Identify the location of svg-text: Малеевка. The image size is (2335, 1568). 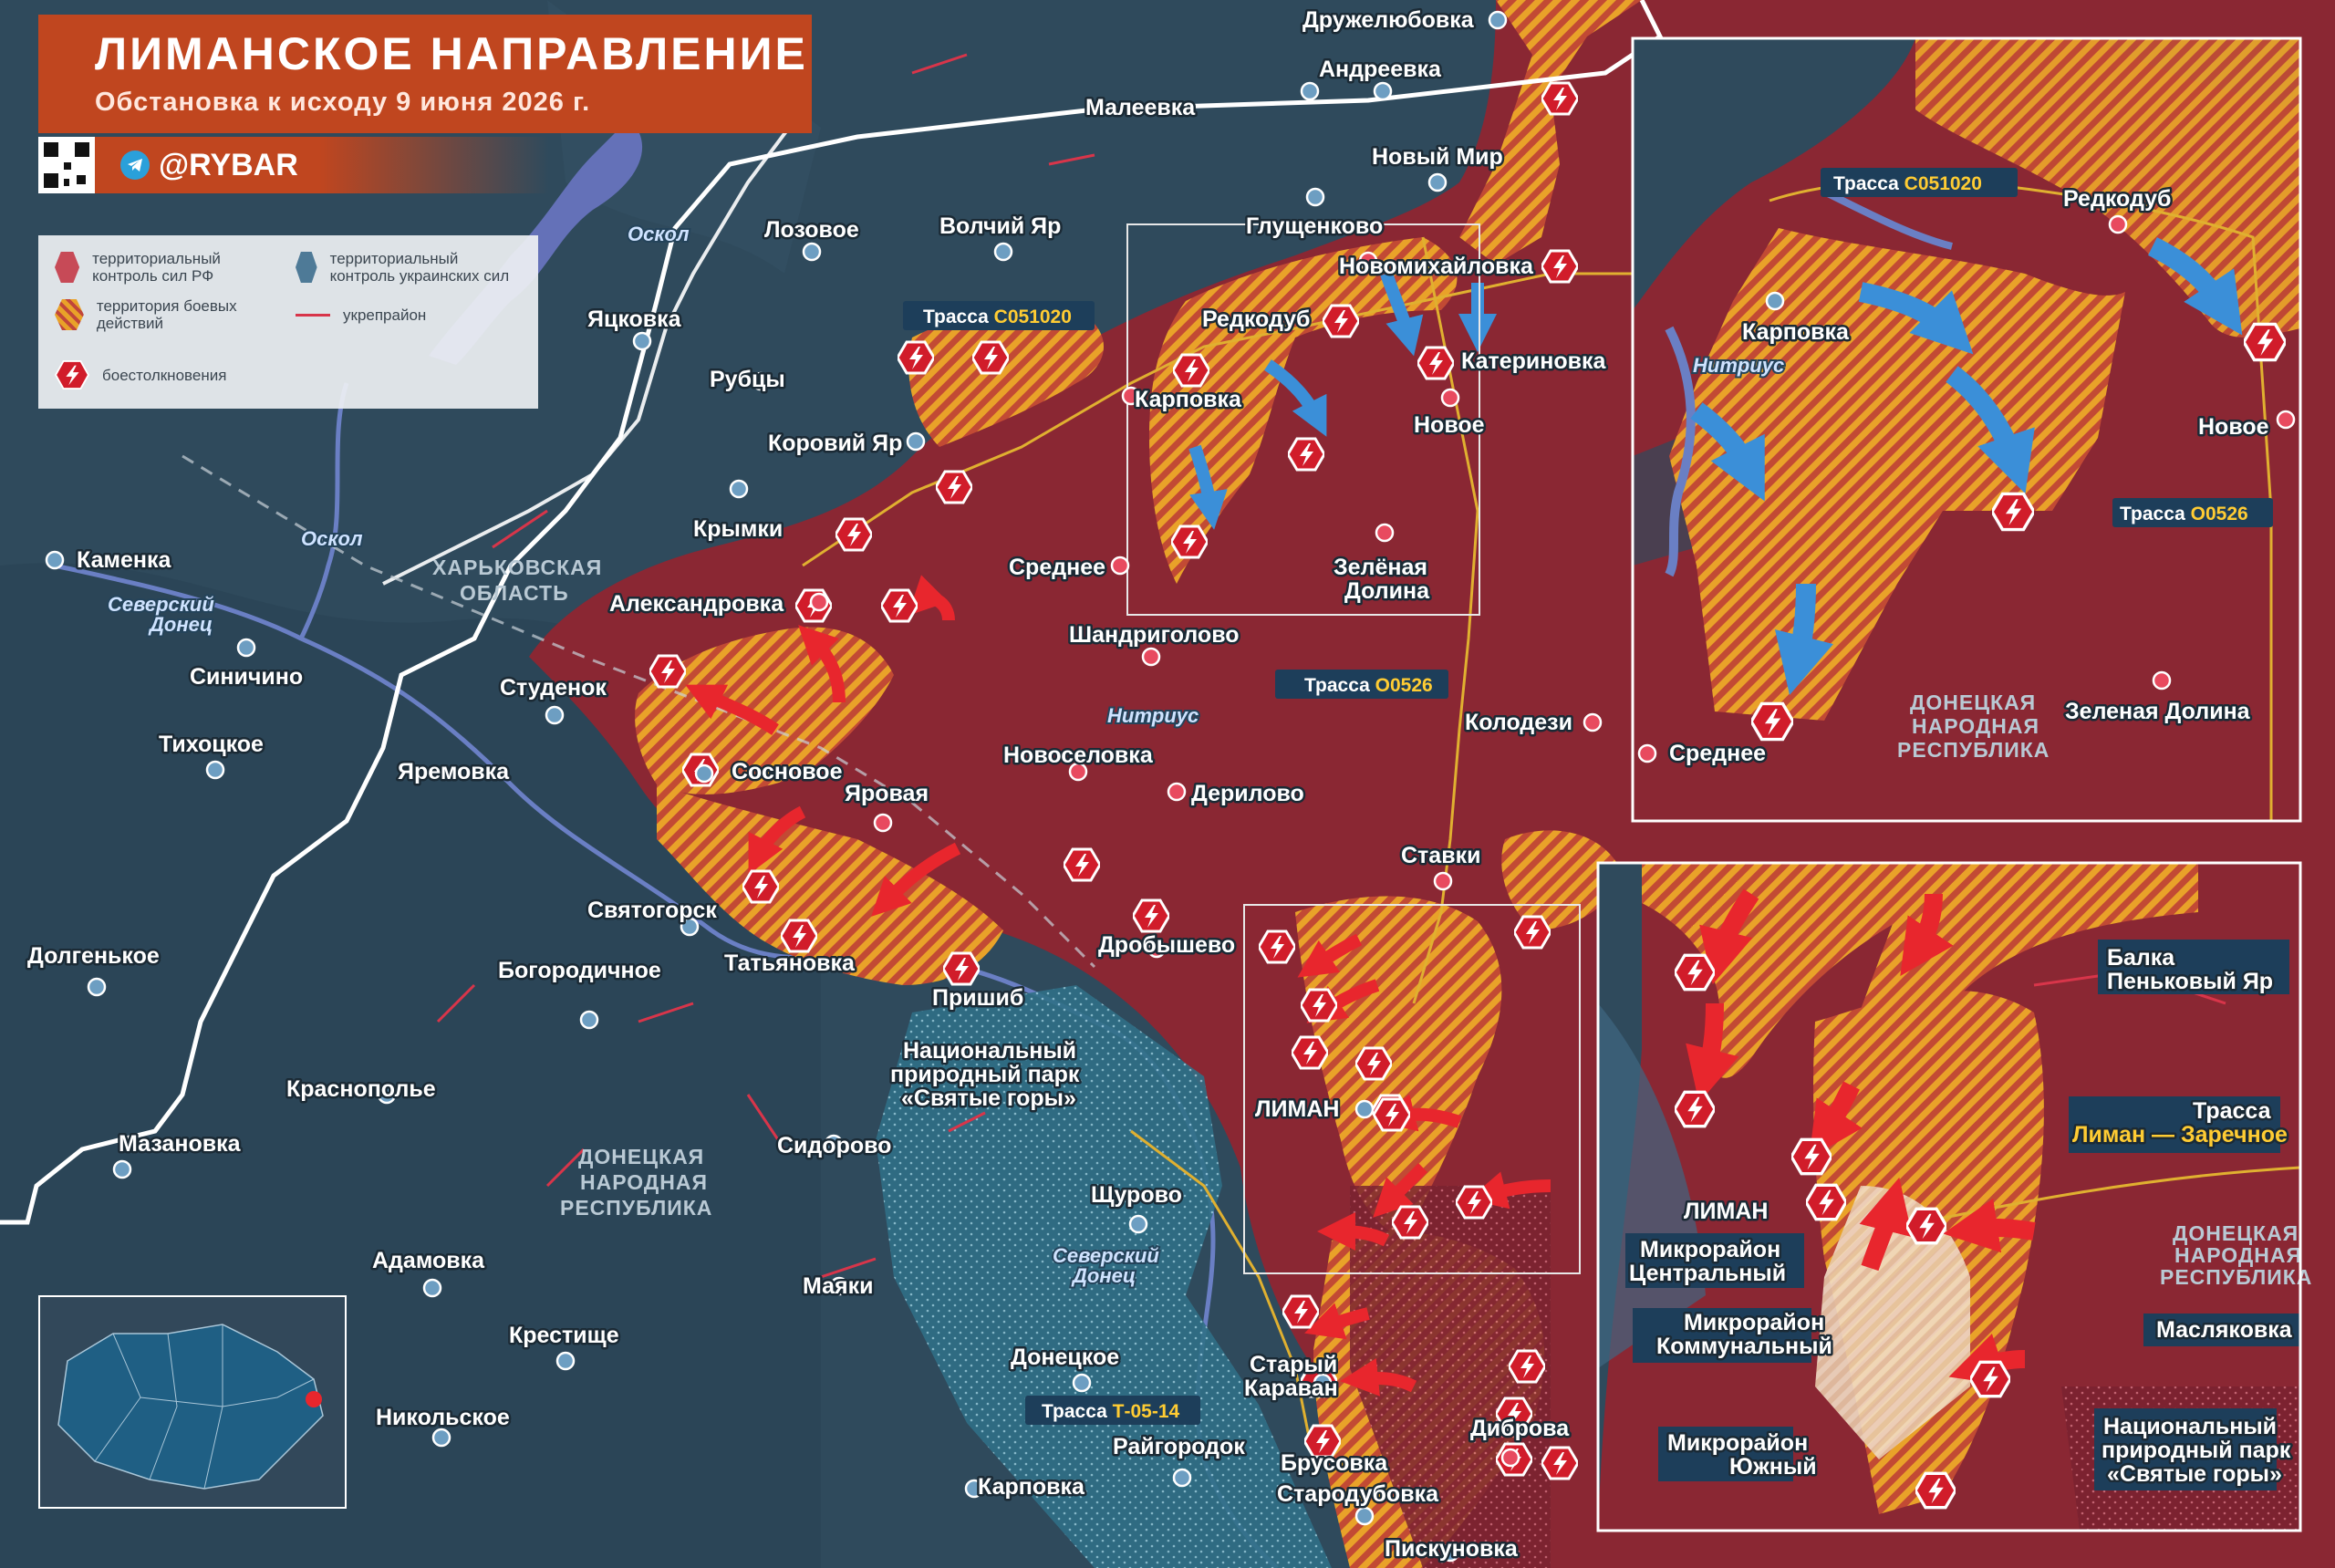
(1140, 107).